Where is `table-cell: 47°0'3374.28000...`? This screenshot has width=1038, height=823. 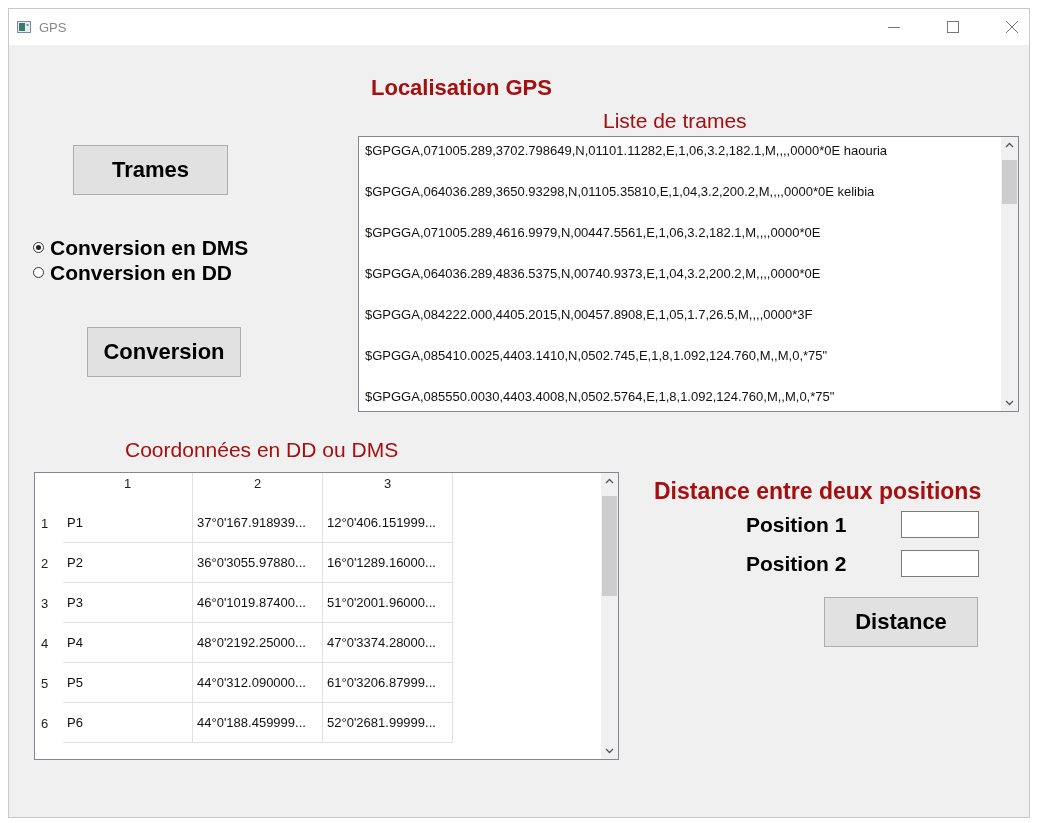 table-cell: 47°0'3374.28000... is located at coordinates (388, 643).